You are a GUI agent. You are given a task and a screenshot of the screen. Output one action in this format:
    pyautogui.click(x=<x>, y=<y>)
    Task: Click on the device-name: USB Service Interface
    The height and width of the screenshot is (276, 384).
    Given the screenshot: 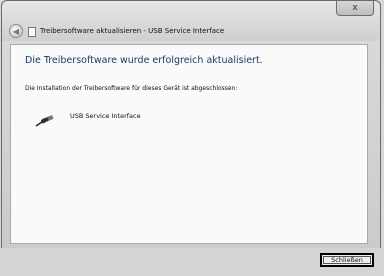 What is the action you would take?
    pyautogui.click(x=105, y=116)
    